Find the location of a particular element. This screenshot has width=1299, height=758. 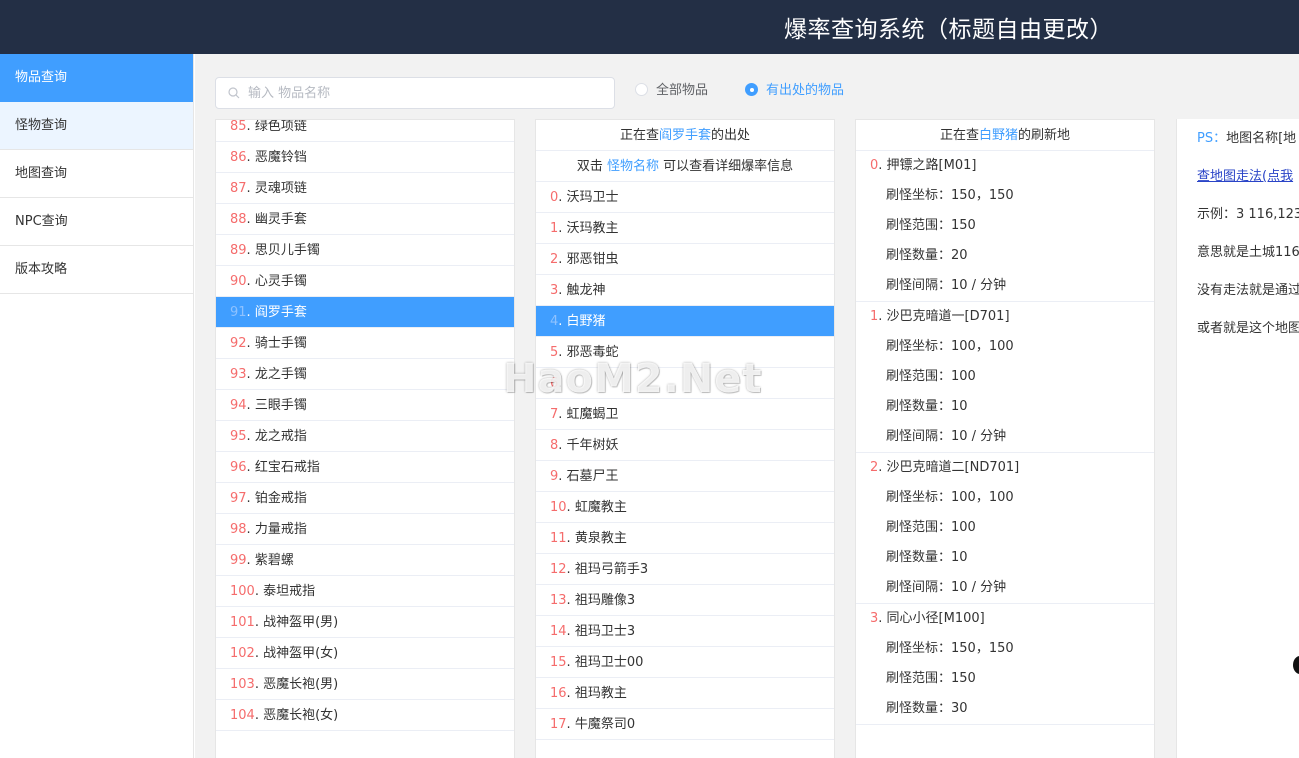

item-search-box is located at coordinates (415, 93).